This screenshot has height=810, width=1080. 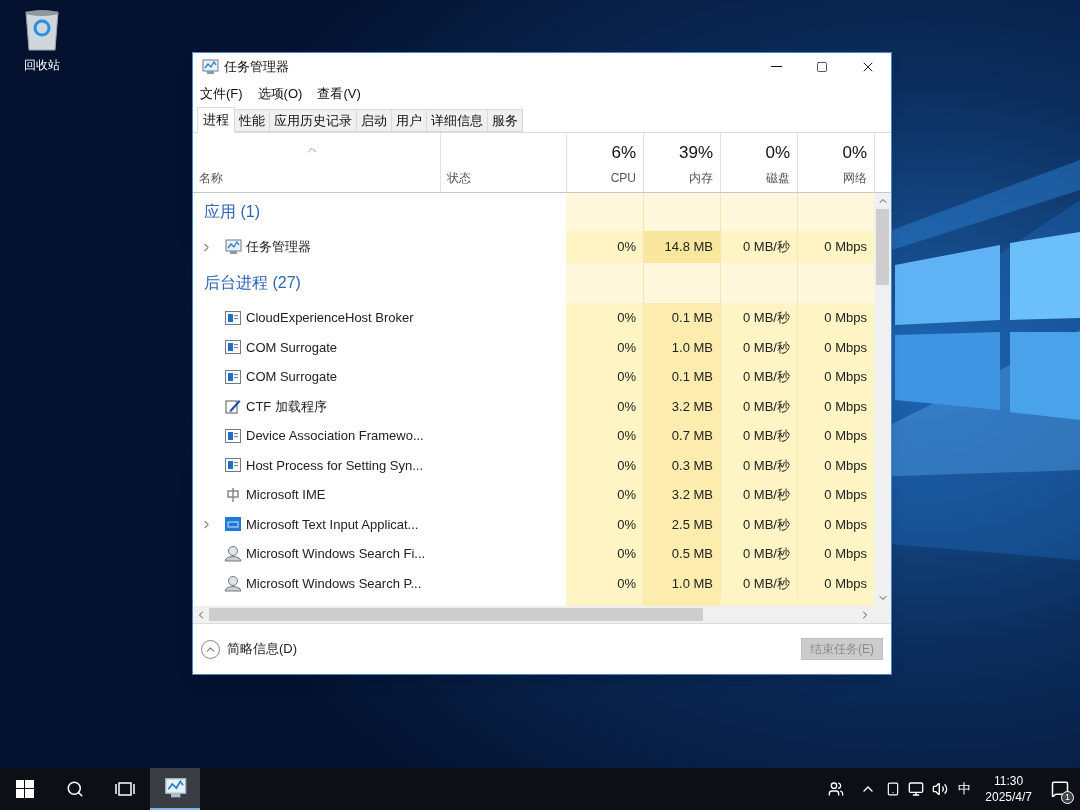 What do you see at coordinates (1008, 797) in the screenshot?
I see `clock-date: 2025/4/7` at bounding box center [1008, 797].